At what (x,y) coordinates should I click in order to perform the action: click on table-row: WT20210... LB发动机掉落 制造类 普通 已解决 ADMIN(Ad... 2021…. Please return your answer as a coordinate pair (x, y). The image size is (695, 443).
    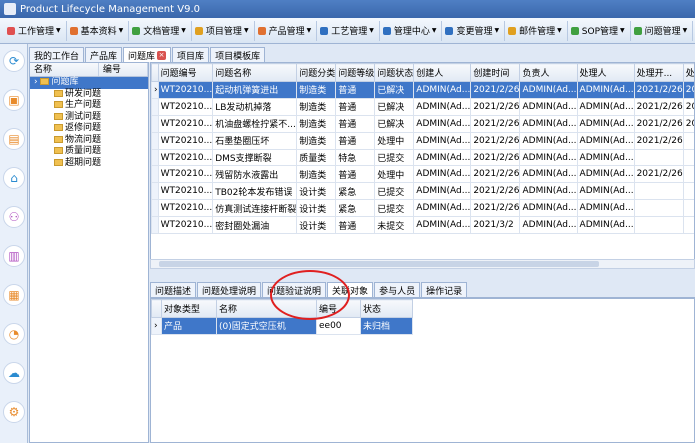
    Looking at the image, I should click on (422, 106).